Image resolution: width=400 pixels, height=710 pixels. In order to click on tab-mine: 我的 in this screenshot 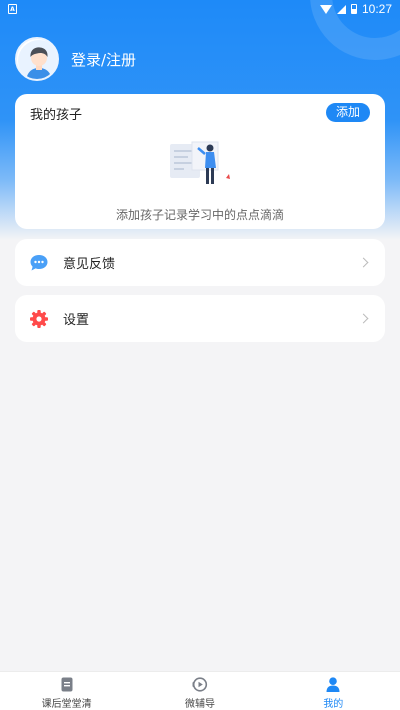, I will do `click(333, 691)`.